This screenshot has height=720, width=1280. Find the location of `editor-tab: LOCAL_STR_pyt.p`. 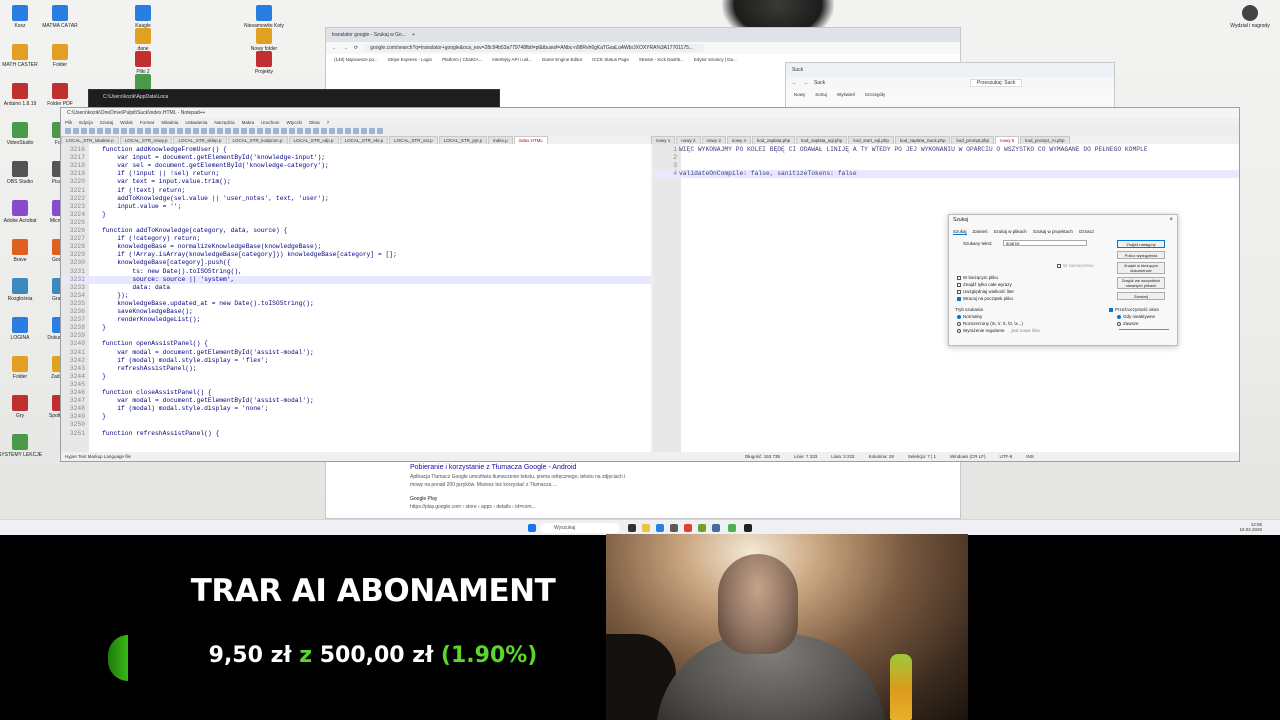

editor-tab: LOCAL_STR_pyt.p is located at coordinates (463, 140).